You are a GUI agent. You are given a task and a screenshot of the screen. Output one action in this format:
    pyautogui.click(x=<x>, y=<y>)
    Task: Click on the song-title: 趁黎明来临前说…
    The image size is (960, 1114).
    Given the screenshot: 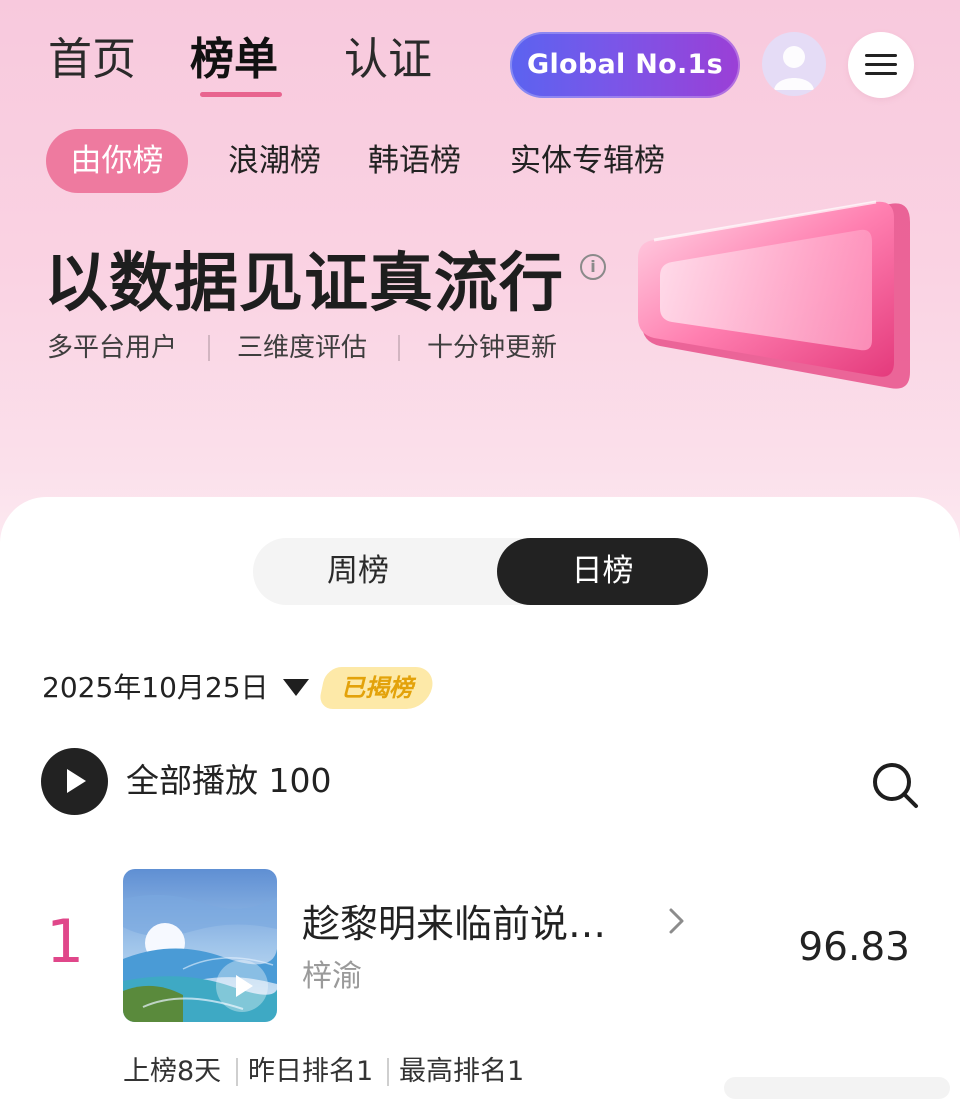 What is the action you would take?
    pyautogui.click(x=472, y=924)
    